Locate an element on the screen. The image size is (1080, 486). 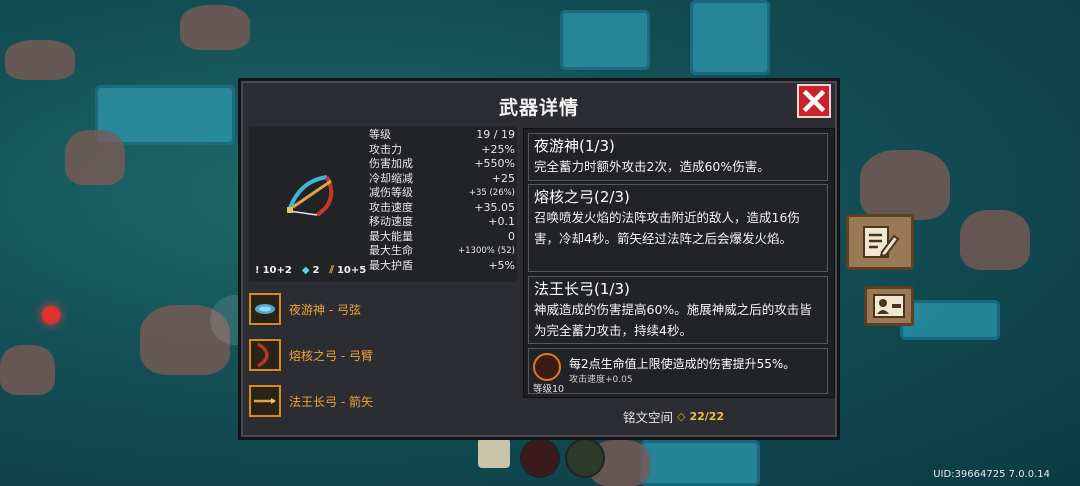
stat-value: +5% is located at coordinates (501, 265).